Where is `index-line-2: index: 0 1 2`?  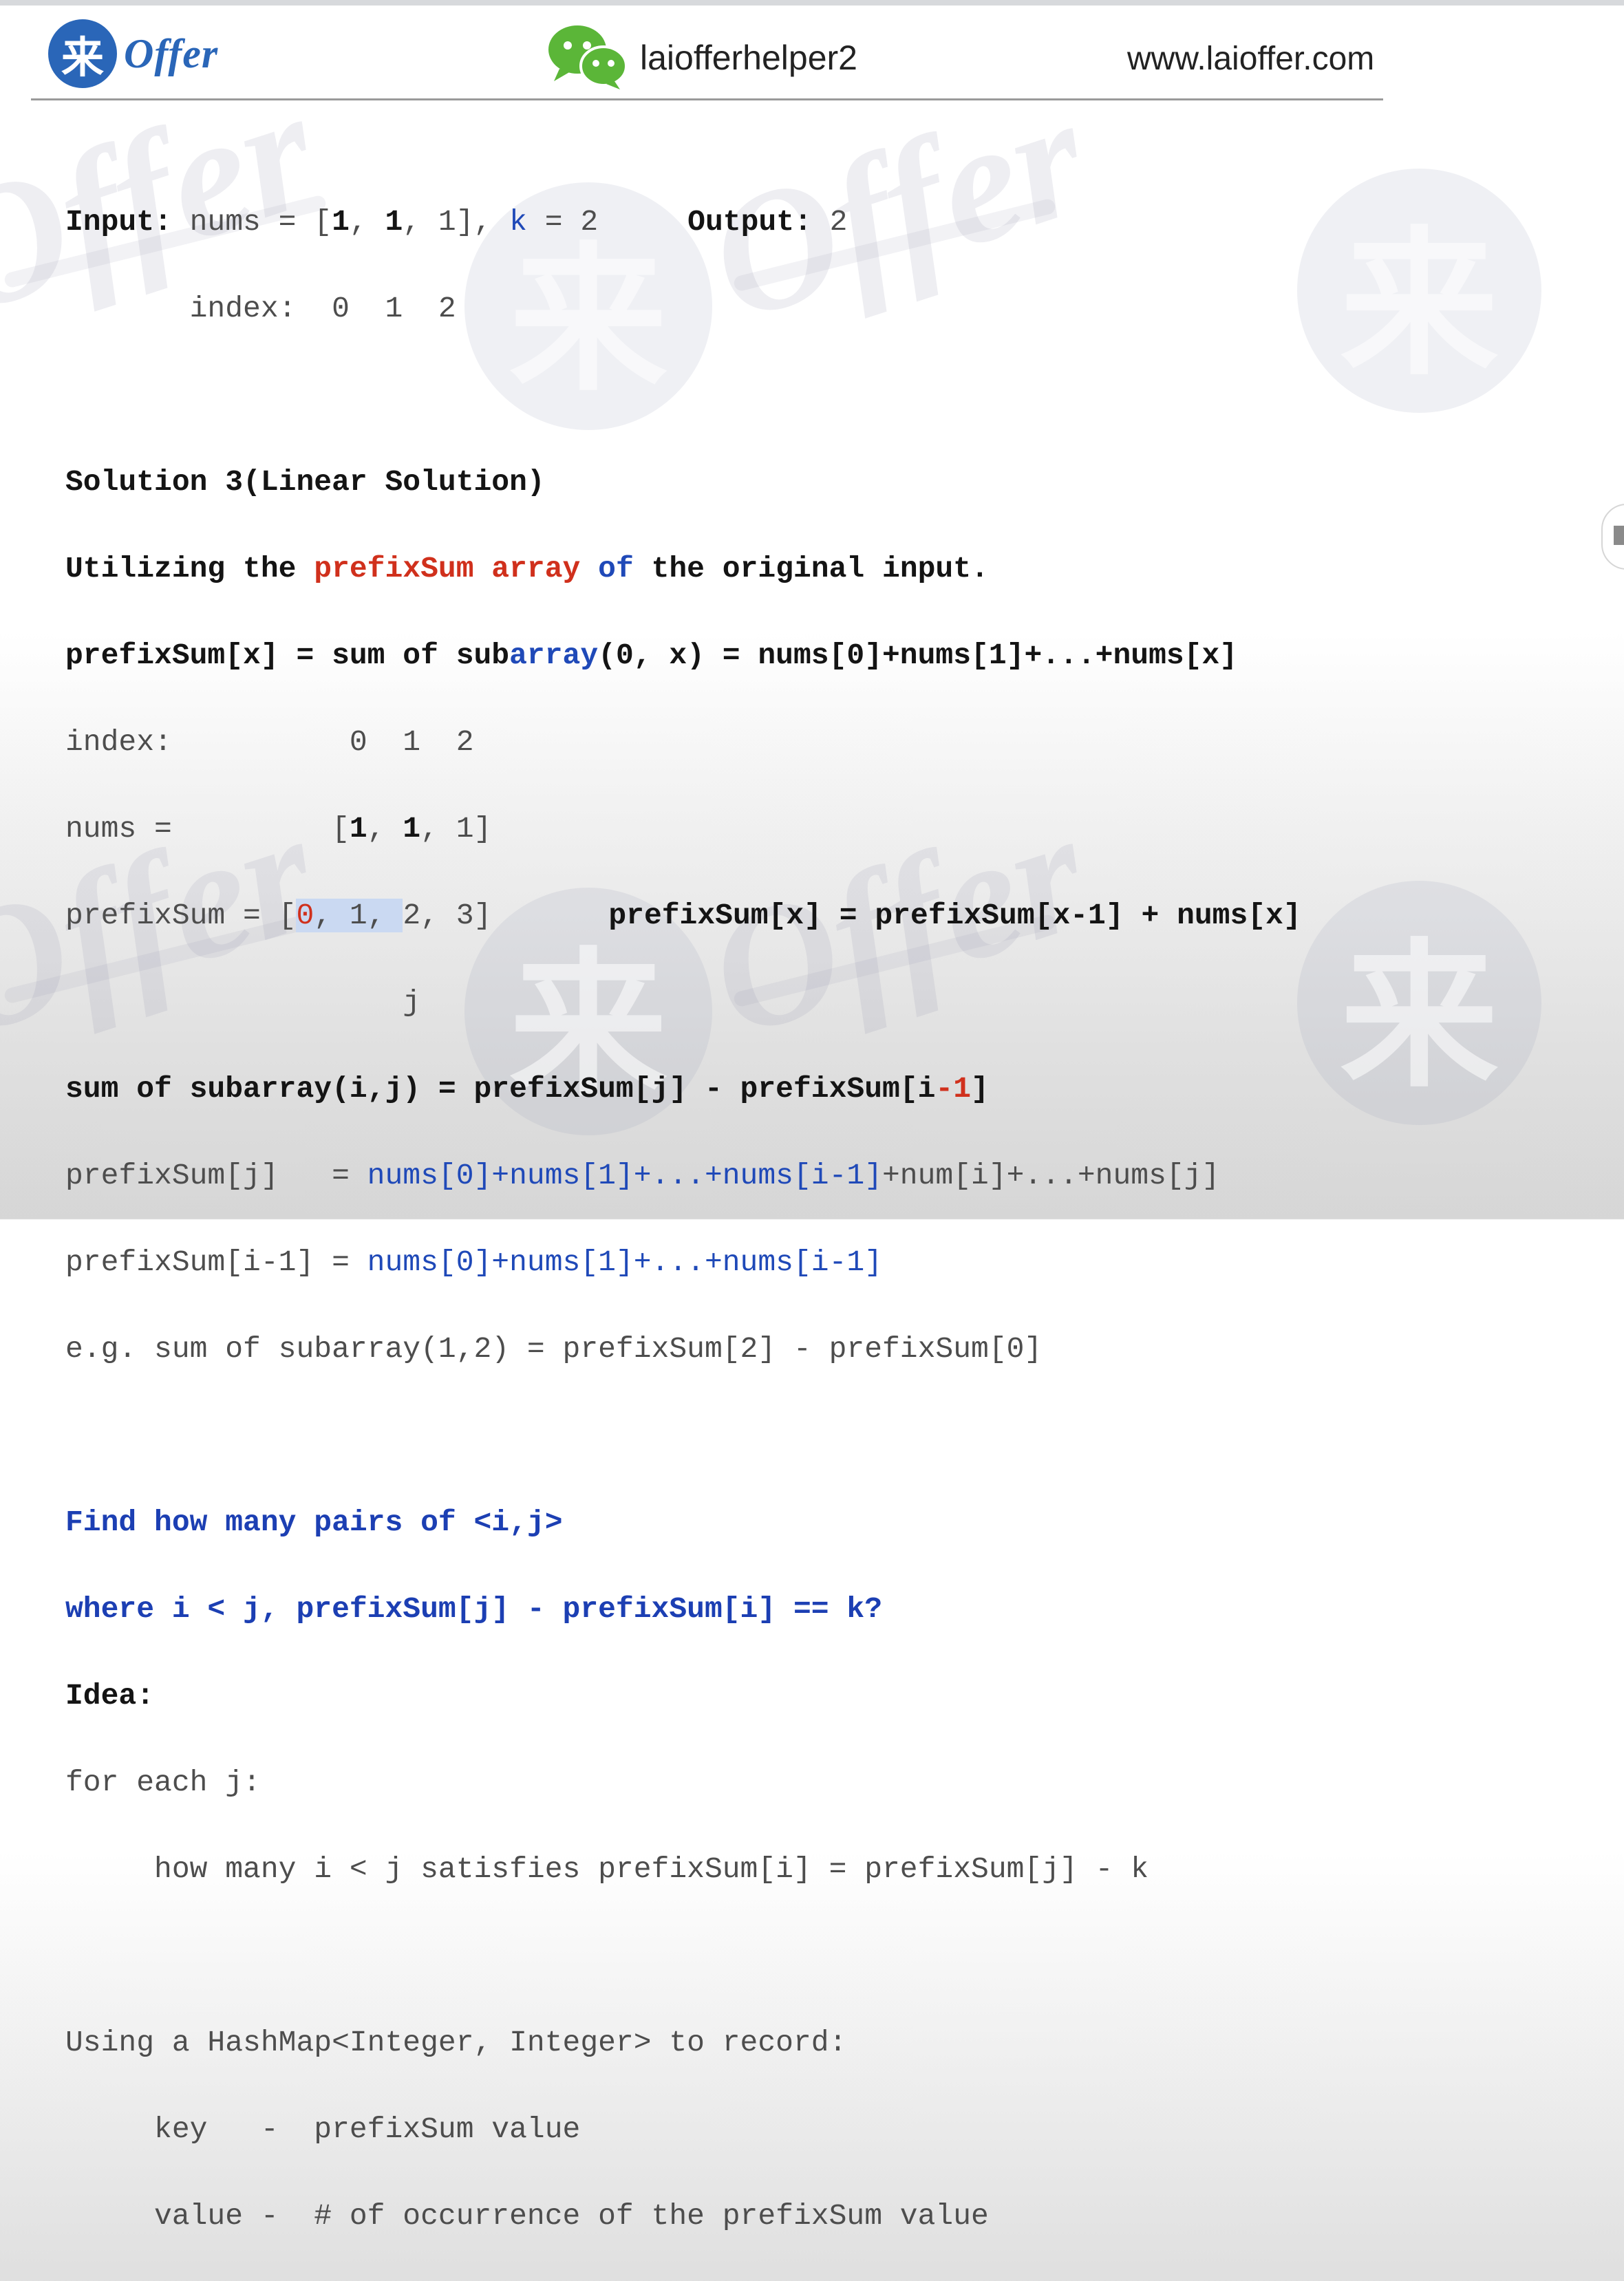
index-line-2: index: 0 1 2 is located at coordinates (269, 742).